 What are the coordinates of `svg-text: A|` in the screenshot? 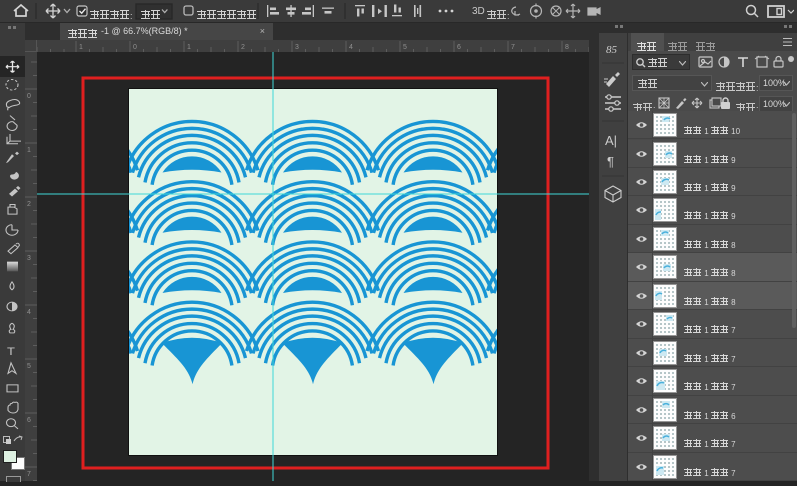 It's located at (611, 140).